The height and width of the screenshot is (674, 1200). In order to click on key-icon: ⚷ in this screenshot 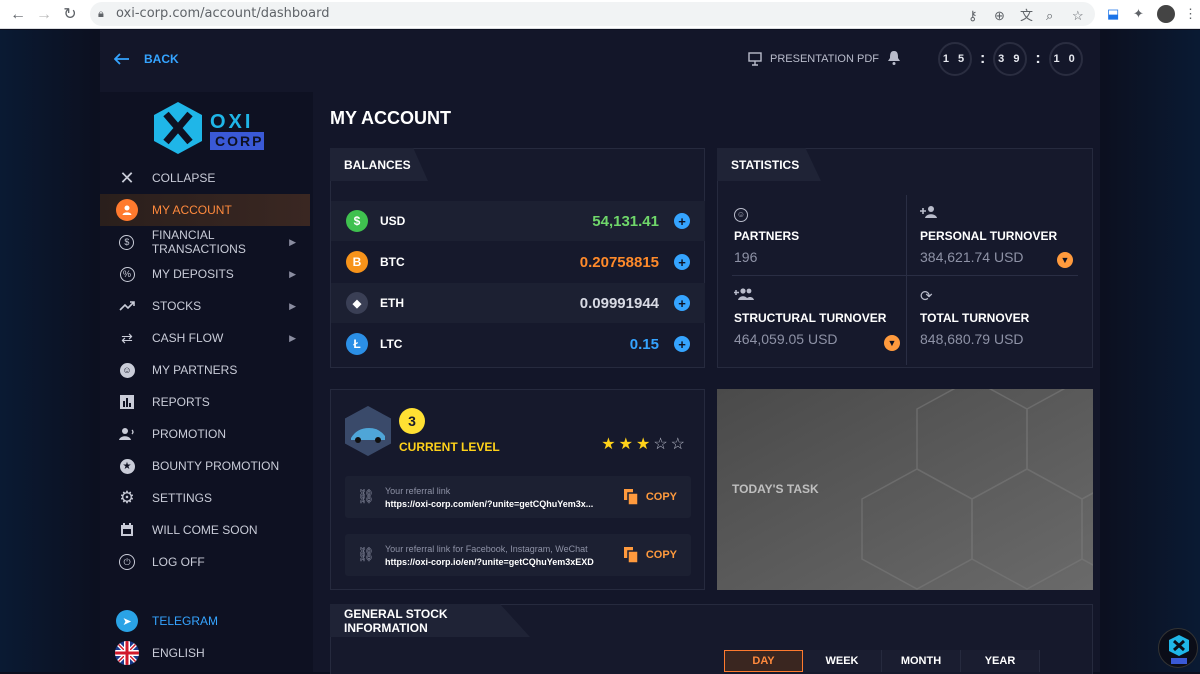, I will do `click(973, 16)`.